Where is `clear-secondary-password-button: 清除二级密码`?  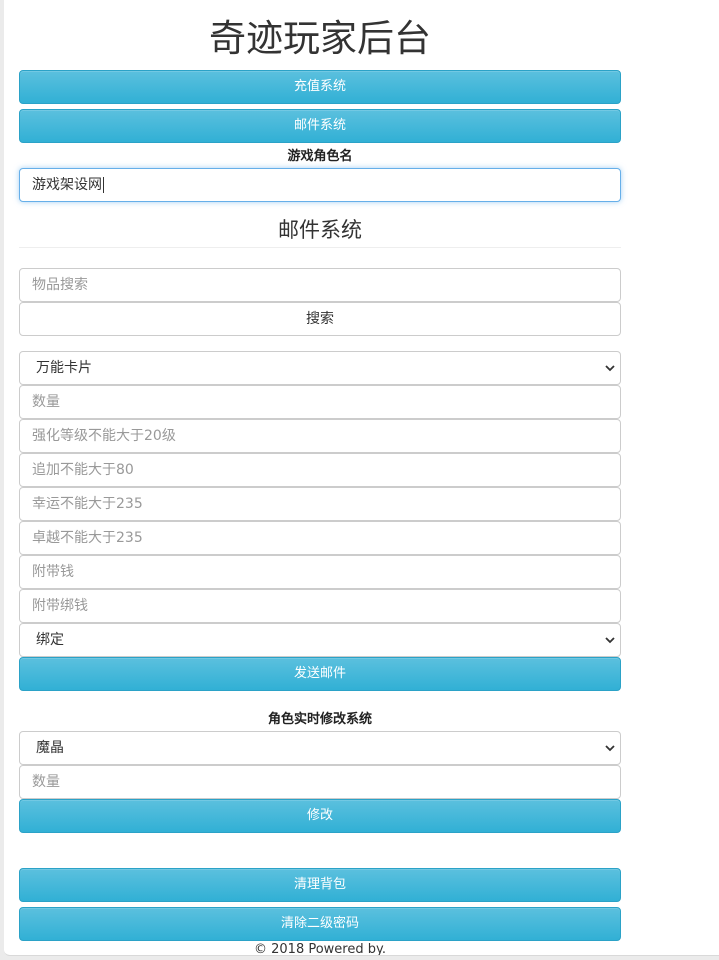 clear-secondary-password-button: 清除二级密码 is located at coordinates (320, 924).